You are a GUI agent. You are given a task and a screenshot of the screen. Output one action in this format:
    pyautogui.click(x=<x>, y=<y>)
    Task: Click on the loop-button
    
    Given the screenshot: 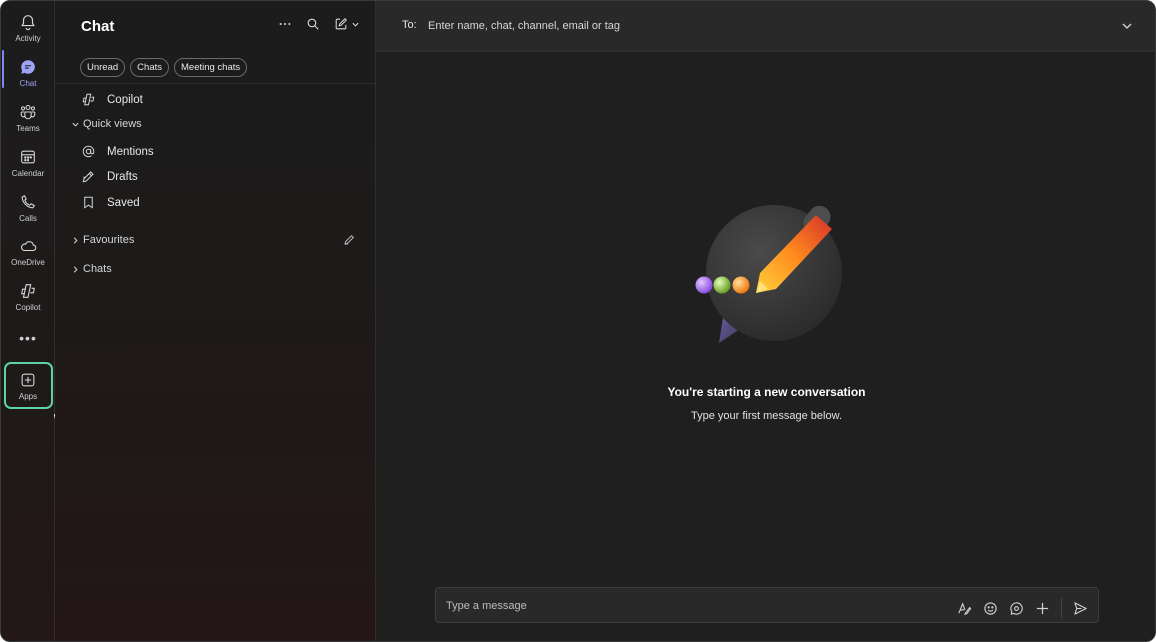 What is the action you would take?
    pyautogui.click(x=1016, y=608)
    